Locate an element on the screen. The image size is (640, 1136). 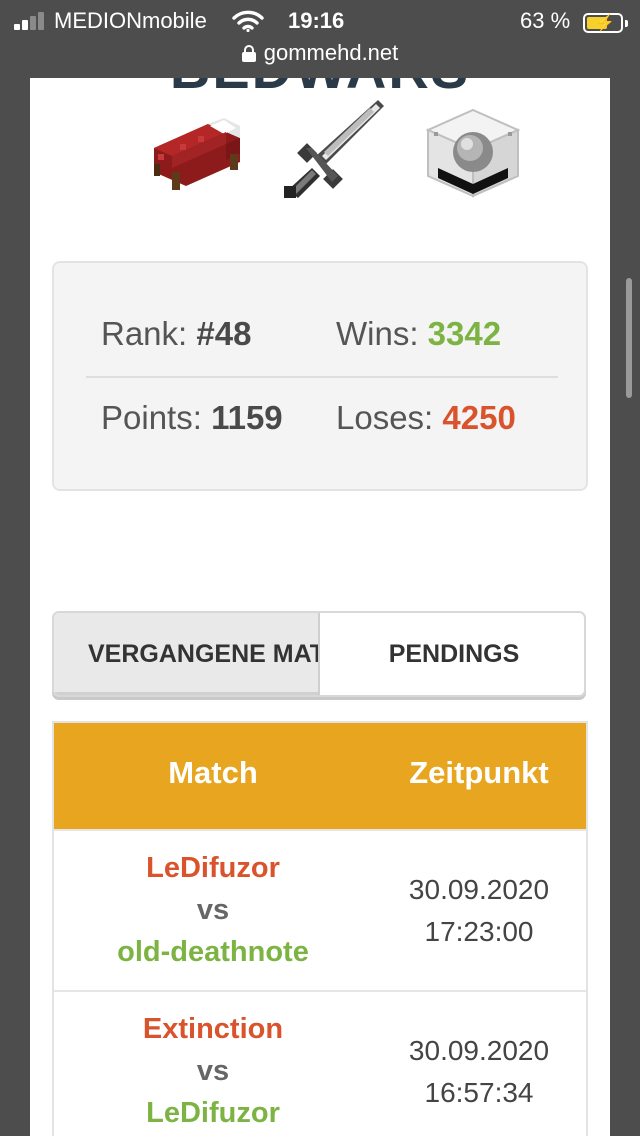
column-header-match: Match is located at coordinates (213, 773).